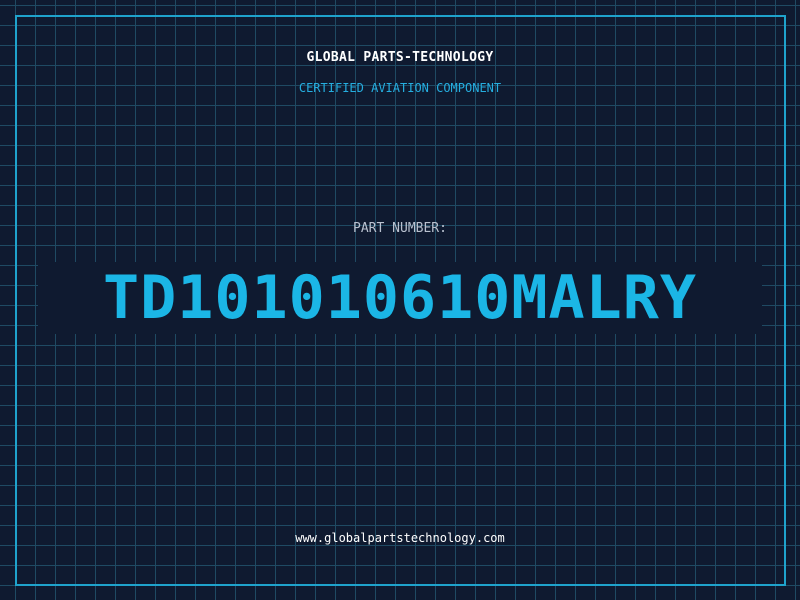 The width and height of the screenshot is (800, 600). I want to click on part-number-label: PART NUMBER:, so click(400, 228).